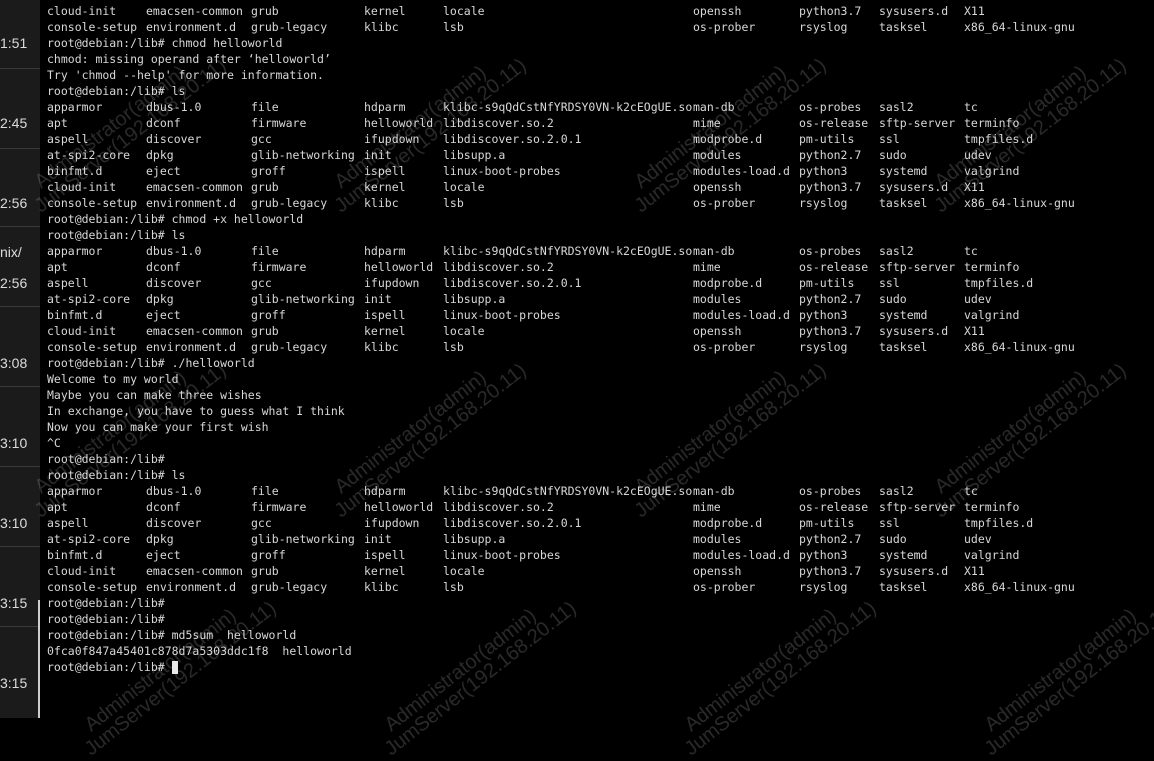  I want to click on ls-entry: mime, so click(707, 267).